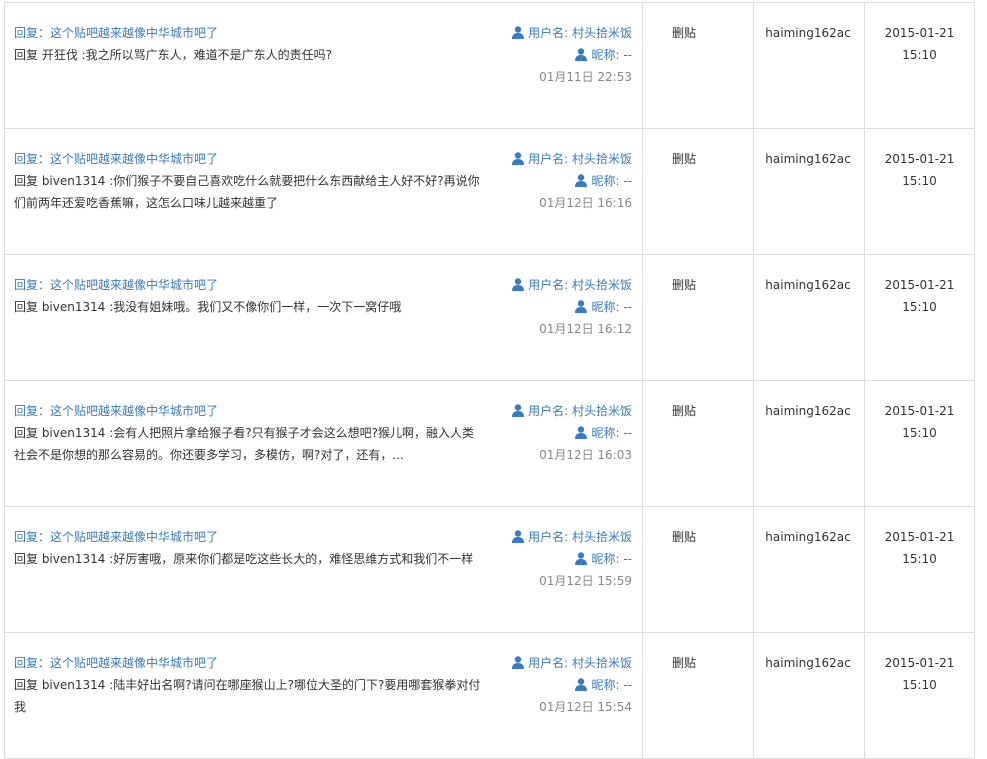 This screenshot has width=987, height=759. Describe the element at coordinates (585, 455) in the screenshot. I see `post-time: 01月12日 16:03` at that location.